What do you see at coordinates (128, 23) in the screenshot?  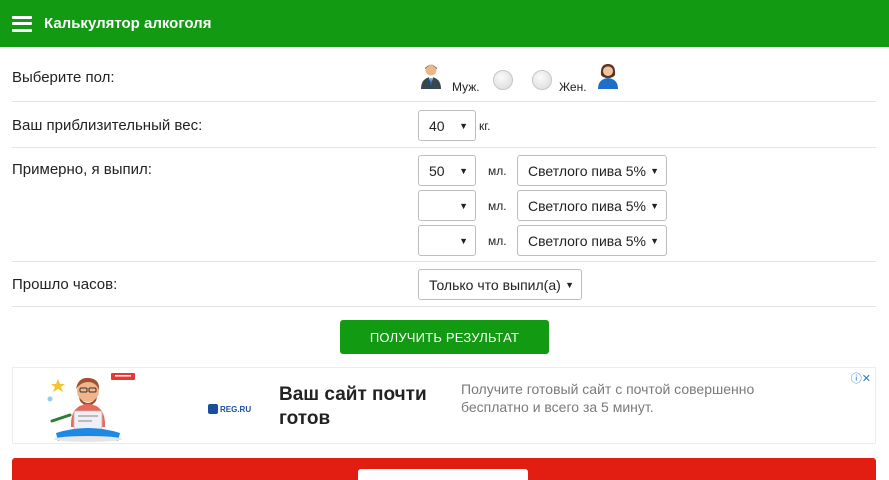 I see `app-title: Калькулятор алкоголя` at bounding box center [128, 23].